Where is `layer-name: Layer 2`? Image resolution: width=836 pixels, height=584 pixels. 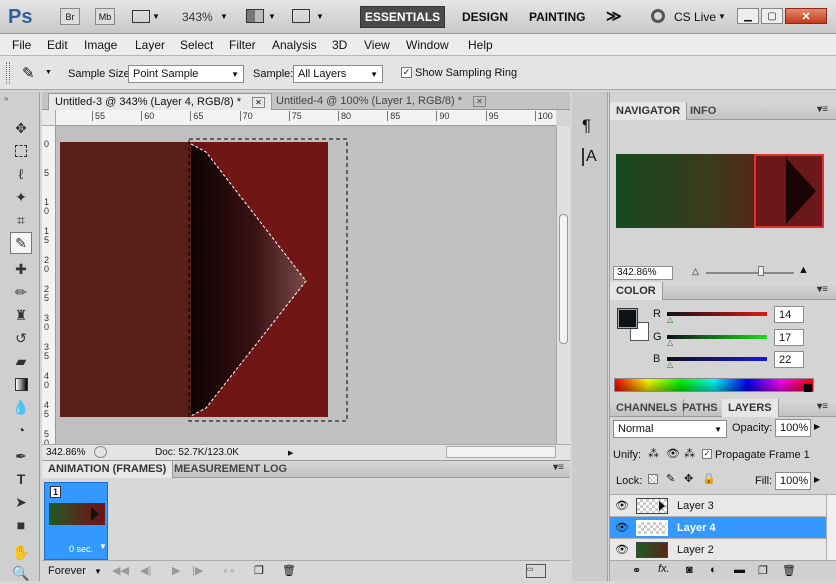
layer-name: Layer 2 is located at coordinates (695, 550).